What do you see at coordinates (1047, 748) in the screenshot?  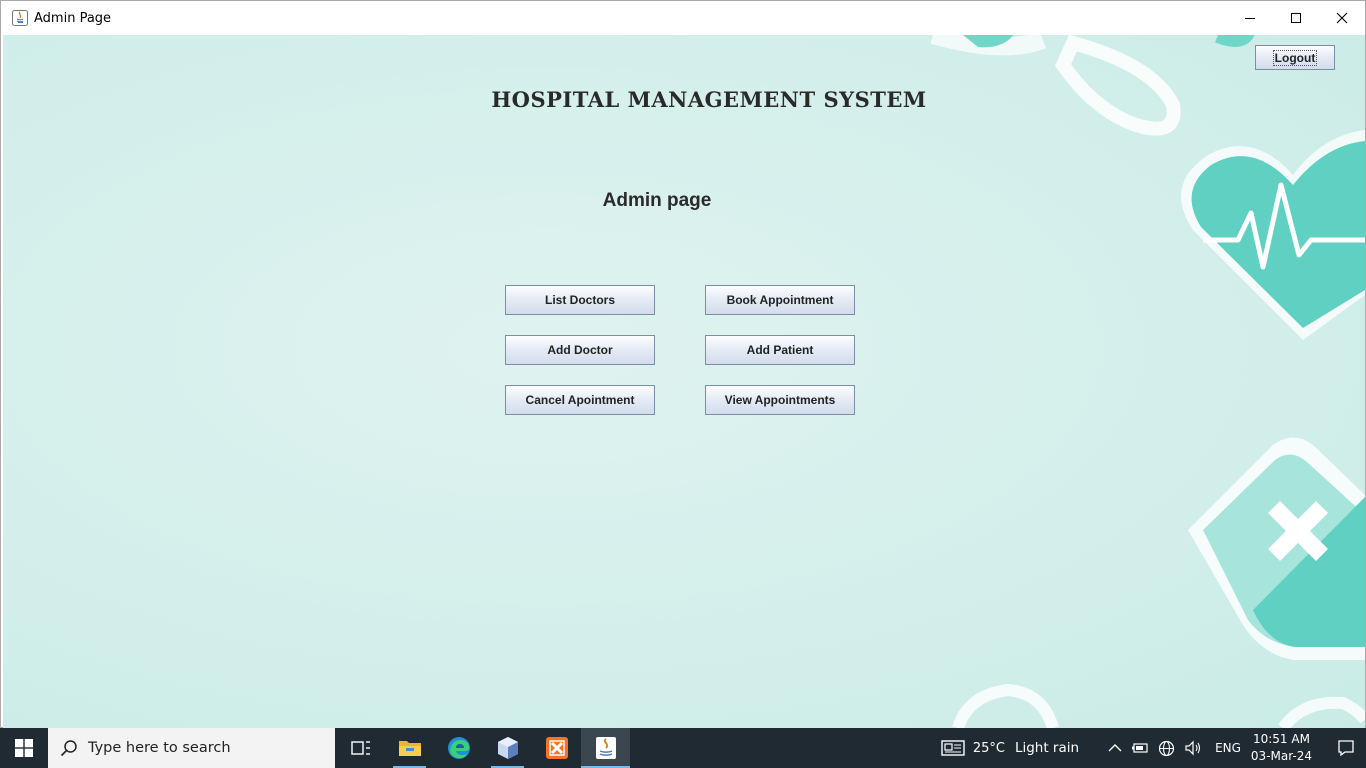 I see `weather-description: Light rain` at bounding box center [1047, 748].